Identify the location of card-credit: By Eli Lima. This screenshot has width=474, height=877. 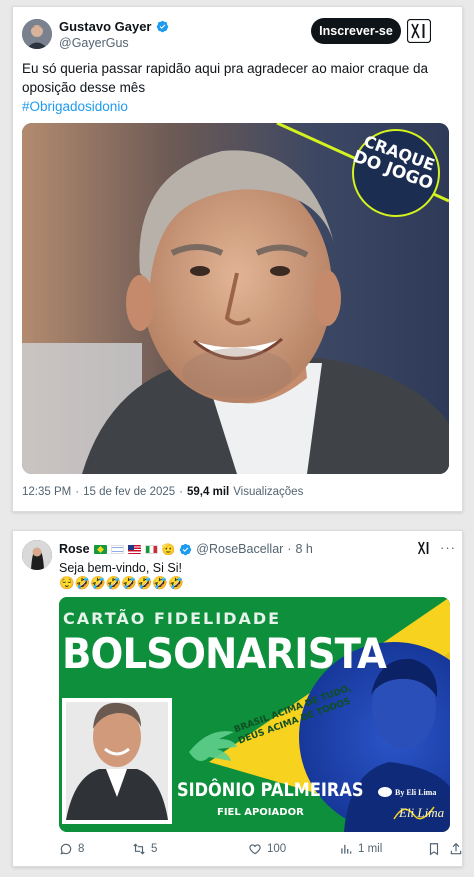
(407, 792).